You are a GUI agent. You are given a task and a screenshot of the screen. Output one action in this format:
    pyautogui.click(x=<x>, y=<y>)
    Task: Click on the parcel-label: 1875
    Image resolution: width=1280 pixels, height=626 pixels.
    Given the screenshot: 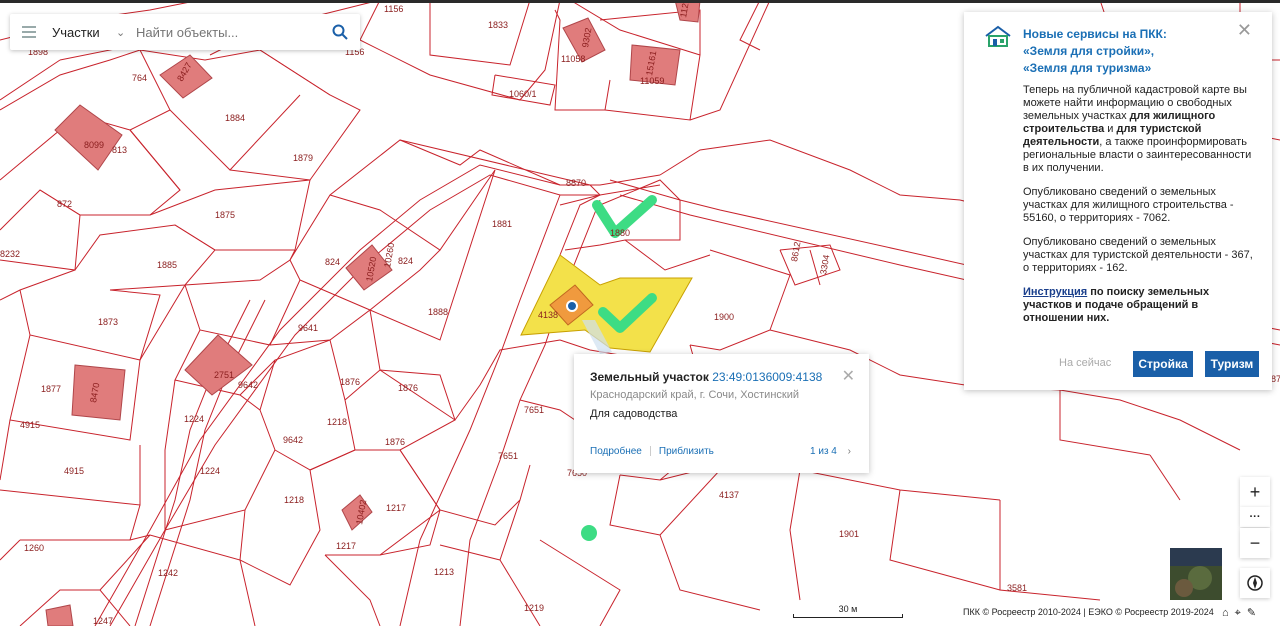 What is the action you would take?
    pyautogui.click(x=225, y=215)
    